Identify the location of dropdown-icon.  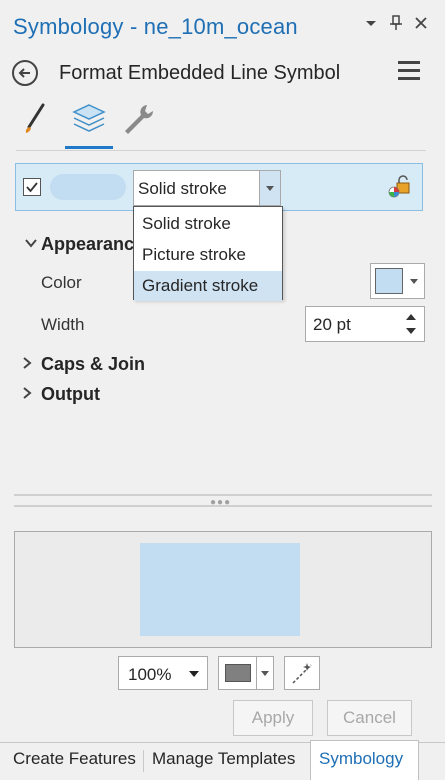
(371, 23).